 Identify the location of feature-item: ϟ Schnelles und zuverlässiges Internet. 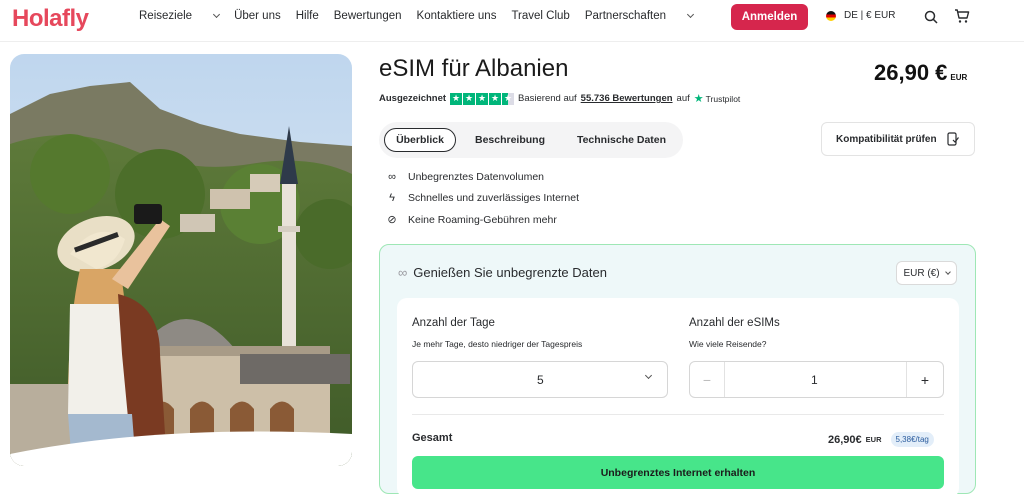
(482, 198).